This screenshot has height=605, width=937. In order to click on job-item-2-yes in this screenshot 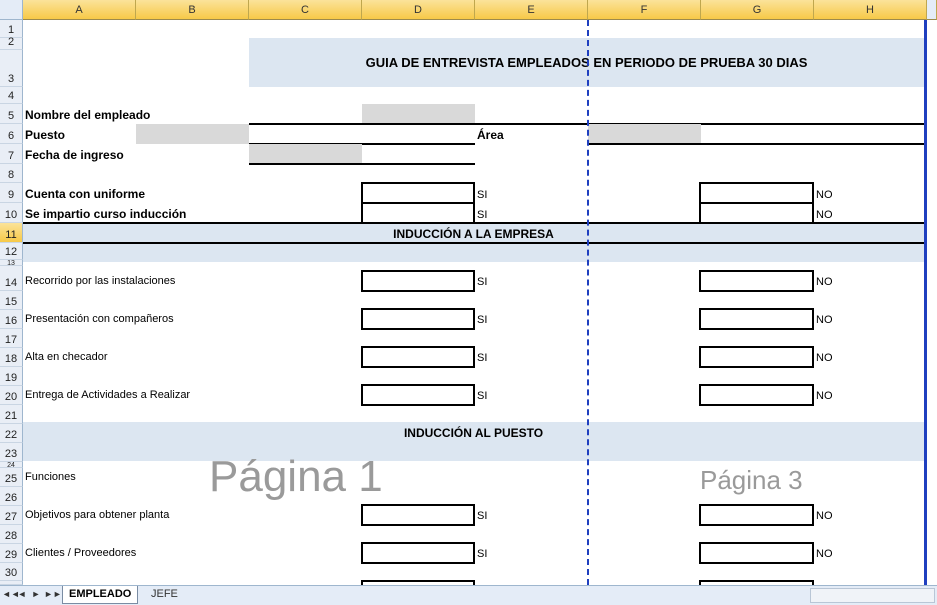, I will do `click(418, 515)`.